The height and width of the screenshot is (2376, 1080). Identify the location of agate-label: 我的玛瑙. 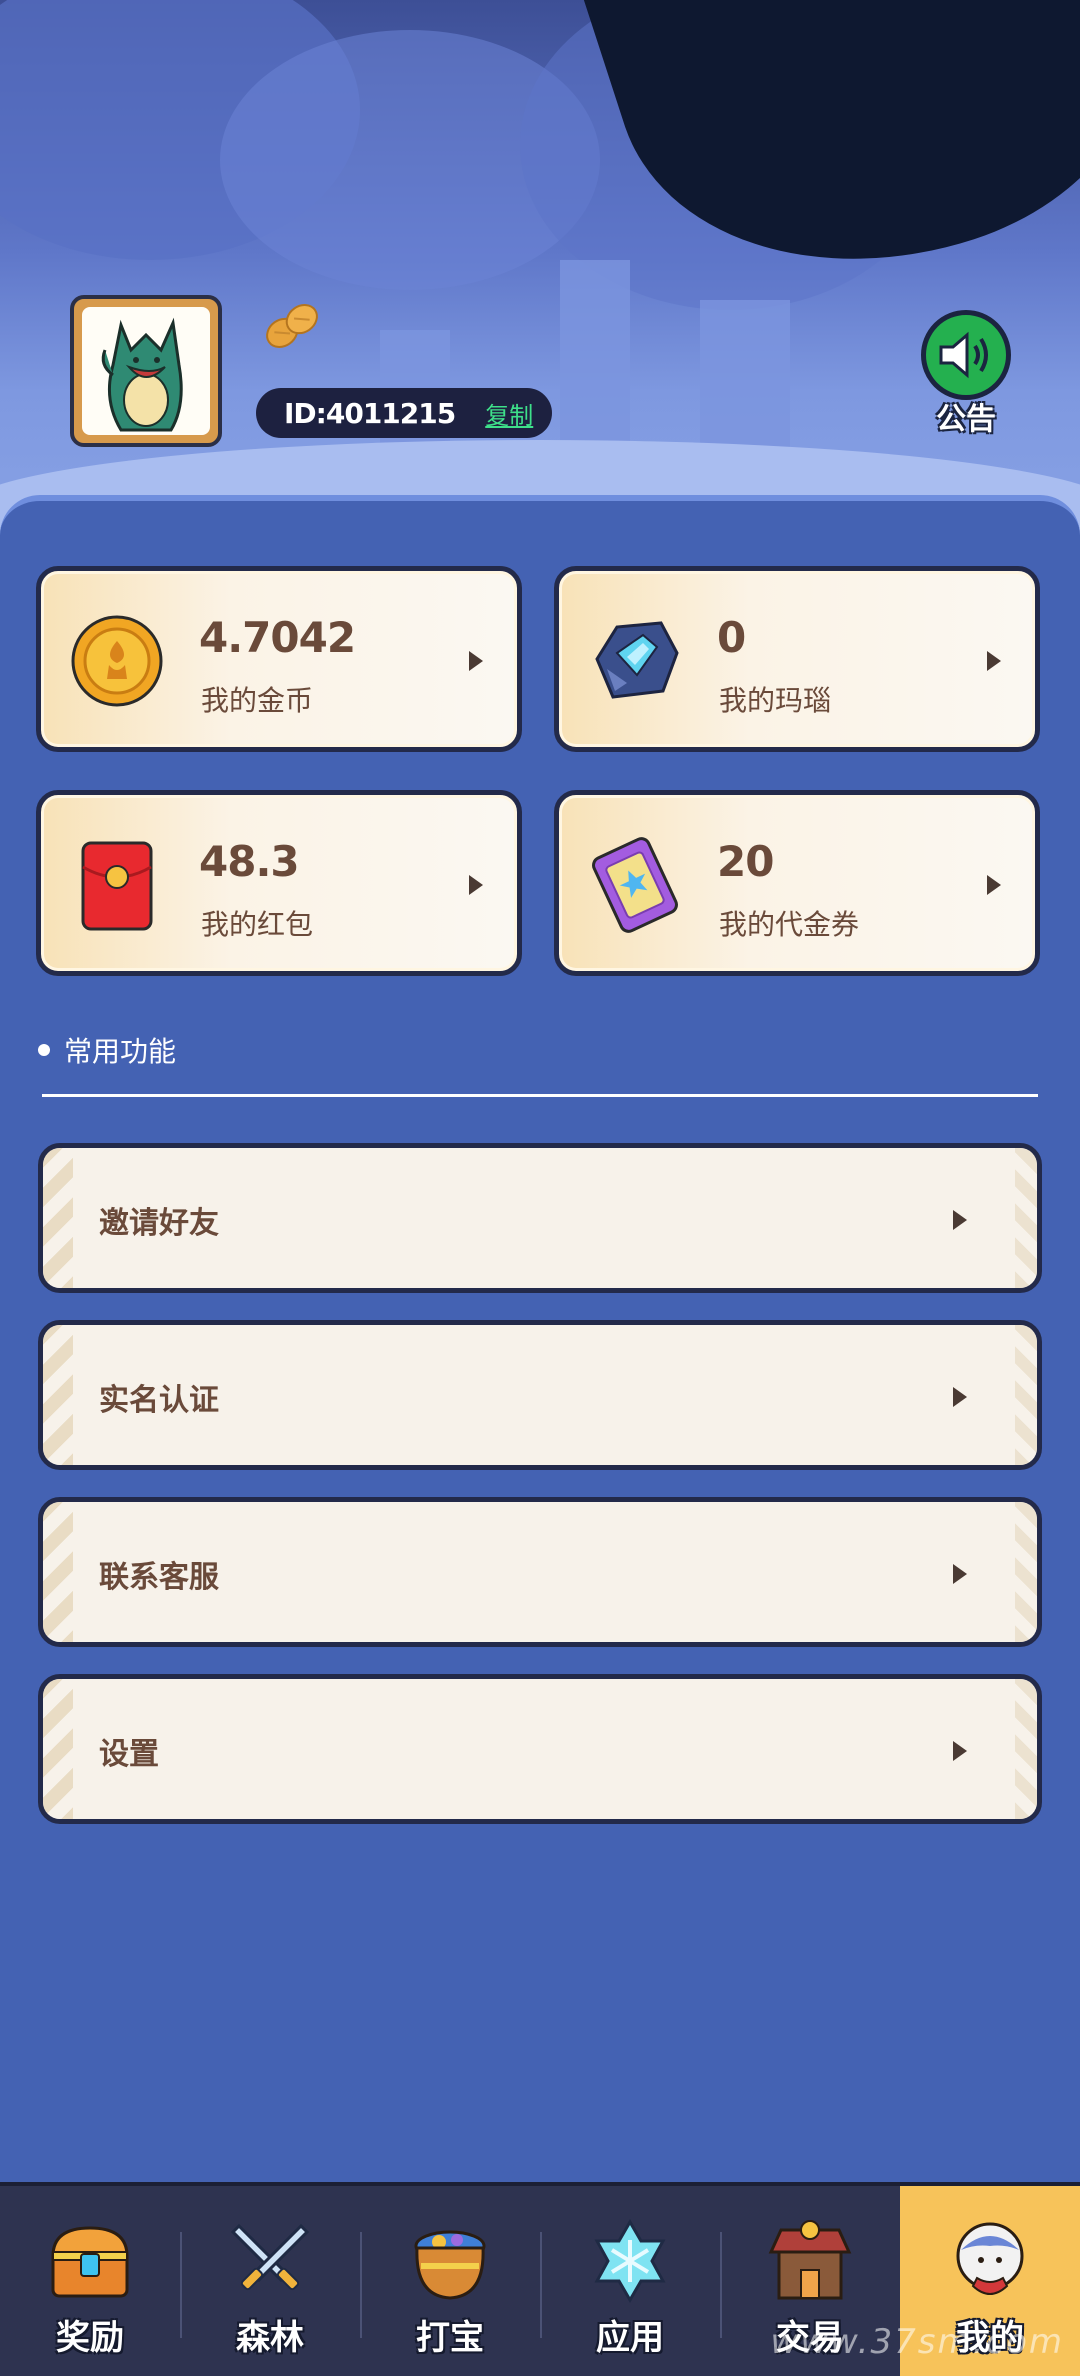
(775, 700).